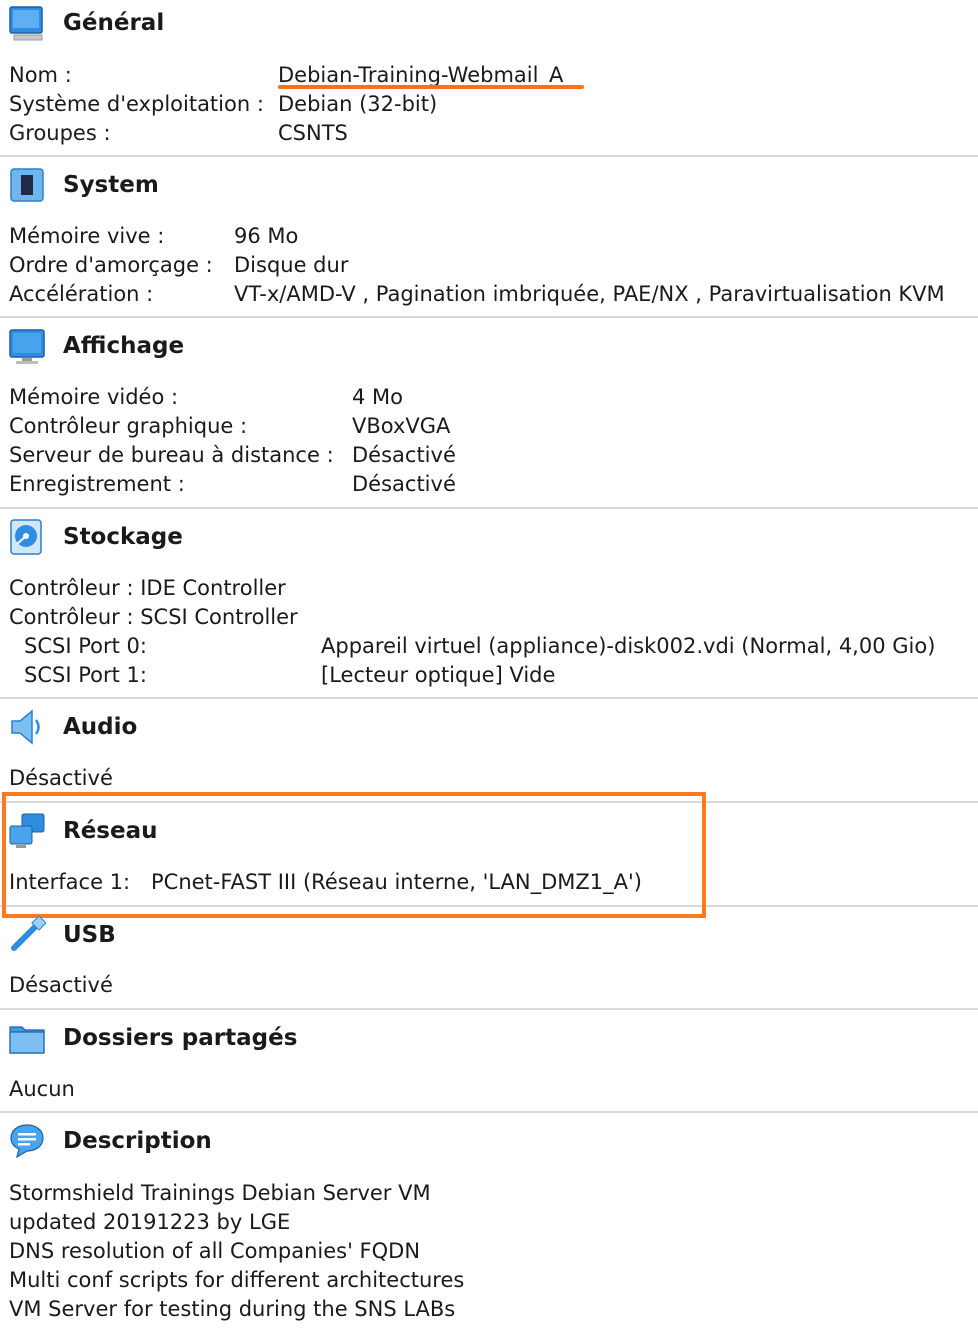 The image size is (978, 1328). Describe the element at coordinates (42, 1089) in the screenshot. I see `shared-folders-value: Aucun` at that location.